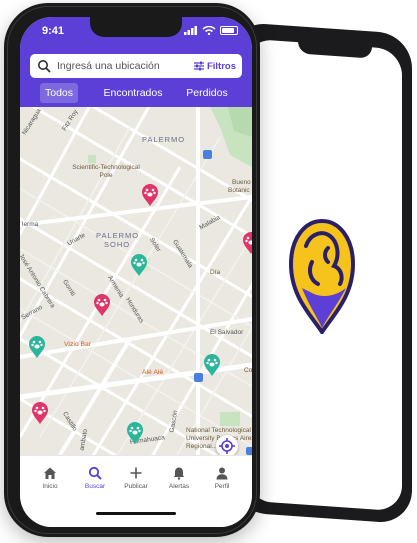  I want to click on status-bar: 9:41, so click(136, 31).